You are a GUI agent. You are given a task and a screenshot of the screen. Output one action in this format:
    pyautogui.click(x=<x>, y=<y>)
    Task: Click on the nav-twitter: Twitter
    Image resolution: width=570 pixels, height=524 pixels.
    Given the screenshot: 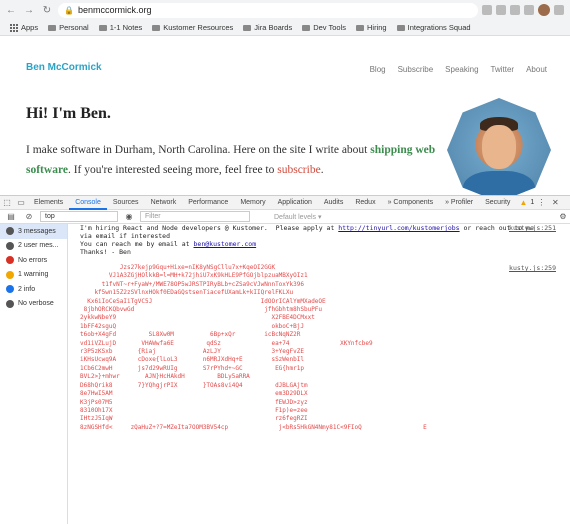 What is the action you would take?
    pyautogui.click(x=503, y=69)
    